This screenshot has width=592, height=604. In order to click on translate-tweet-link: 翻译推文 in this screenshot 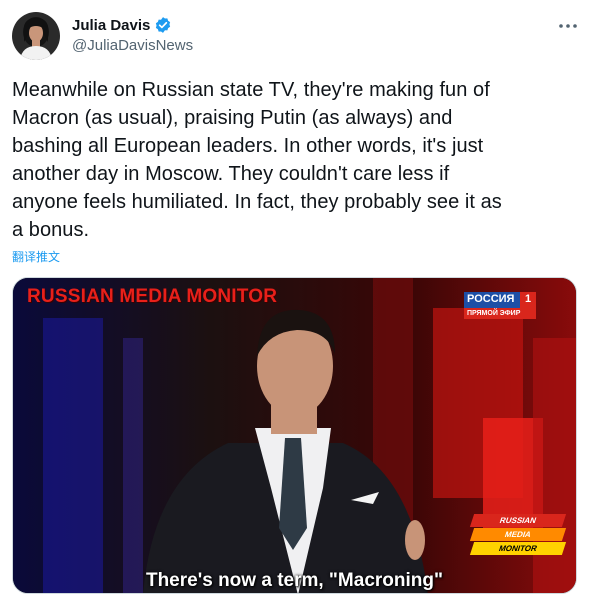, I will do `click(36, 256)`.